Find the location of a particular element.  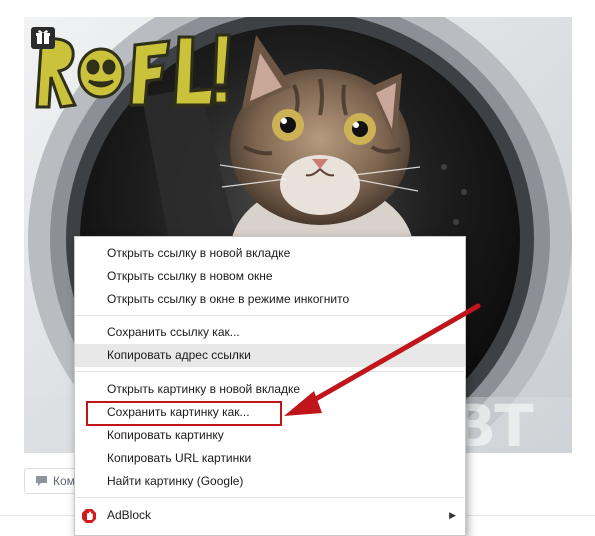

adblock-hand-icon is located at coordinates (89, 516).